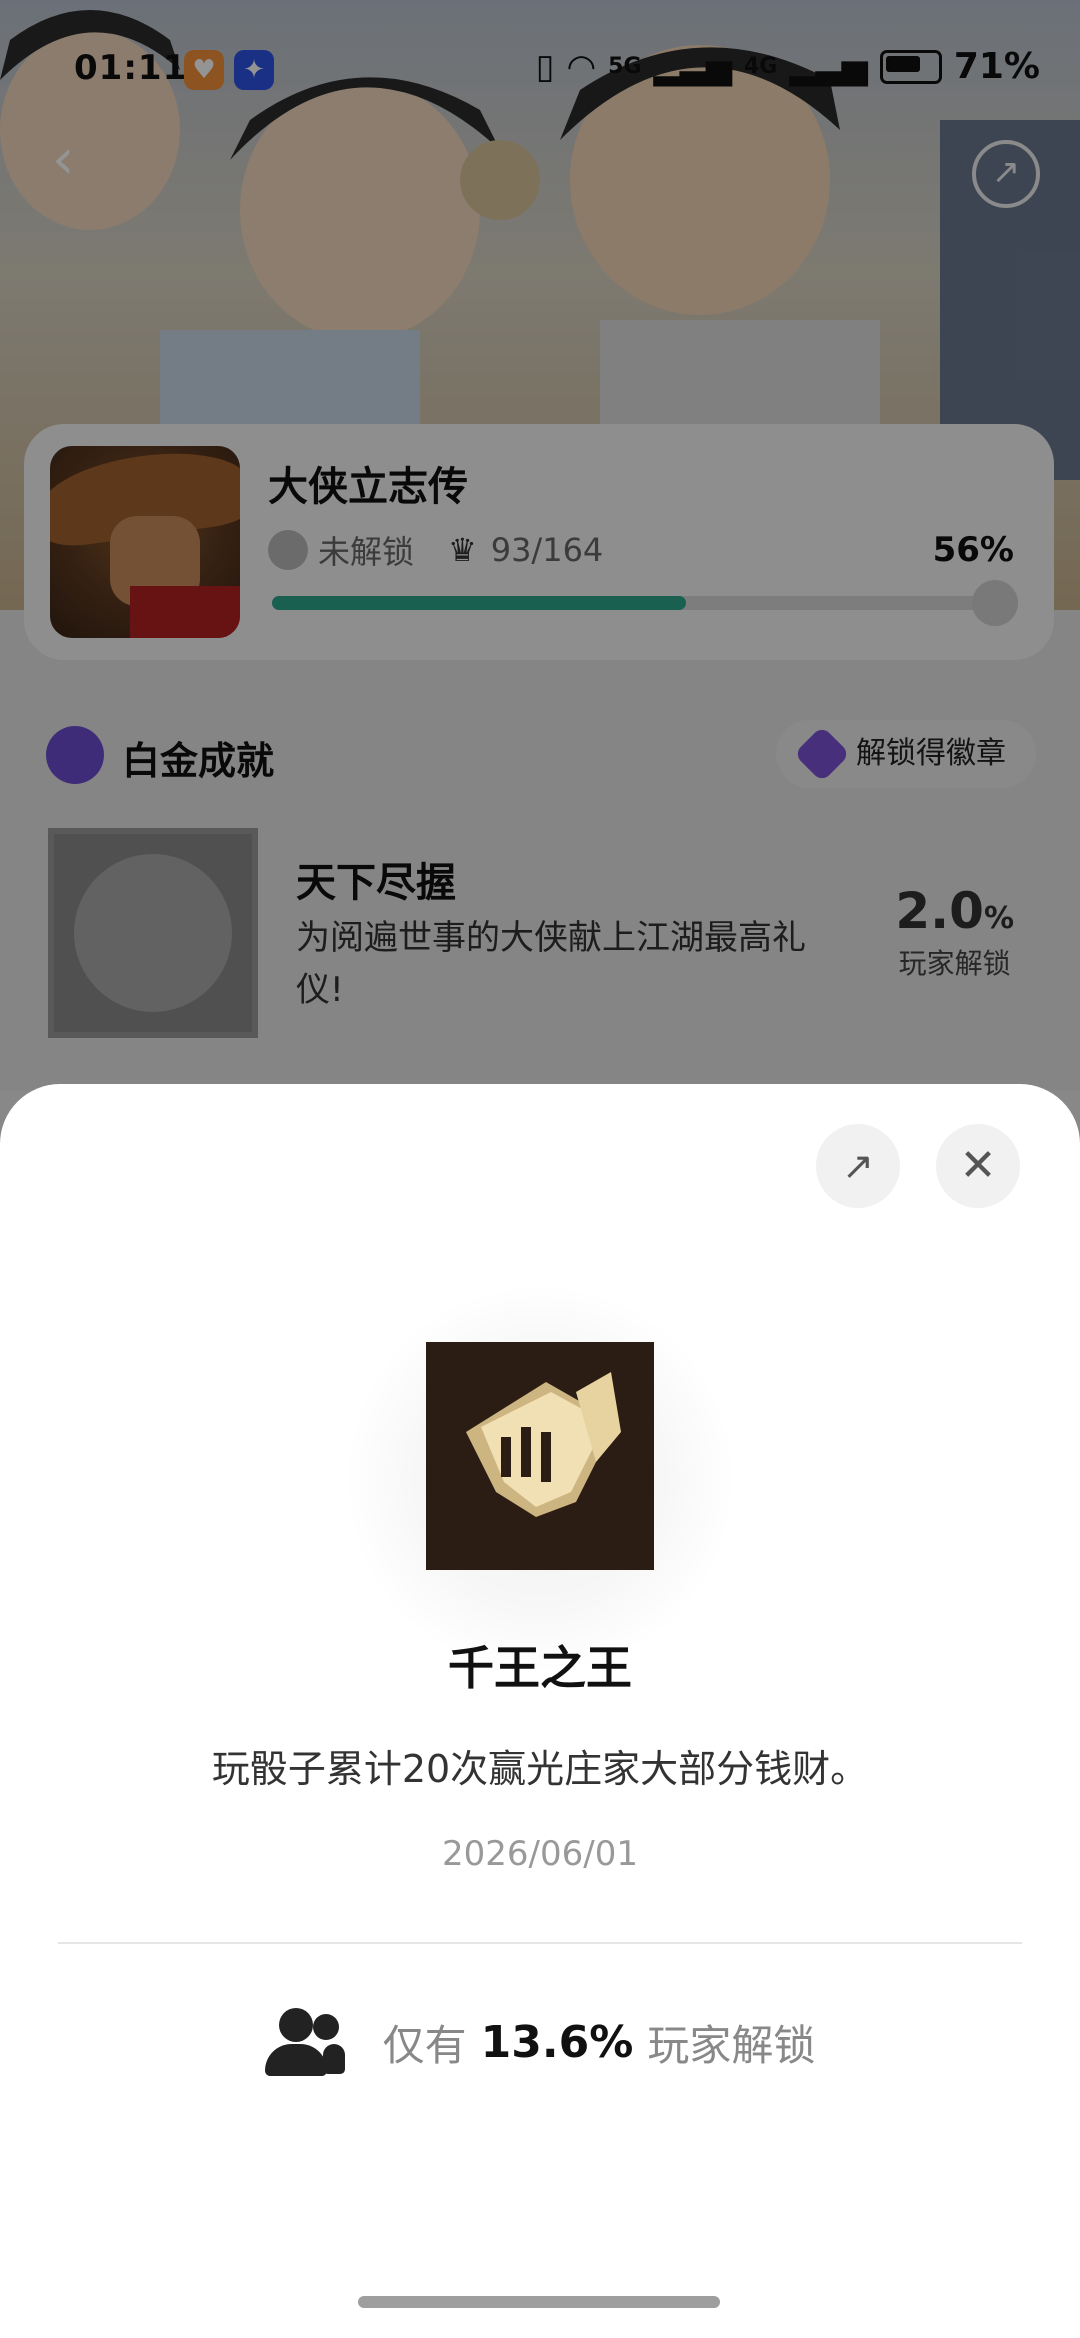 The height and width of the screenshot is (2338, 1080). I want to click on achievement-icon, so click(540, 1456).